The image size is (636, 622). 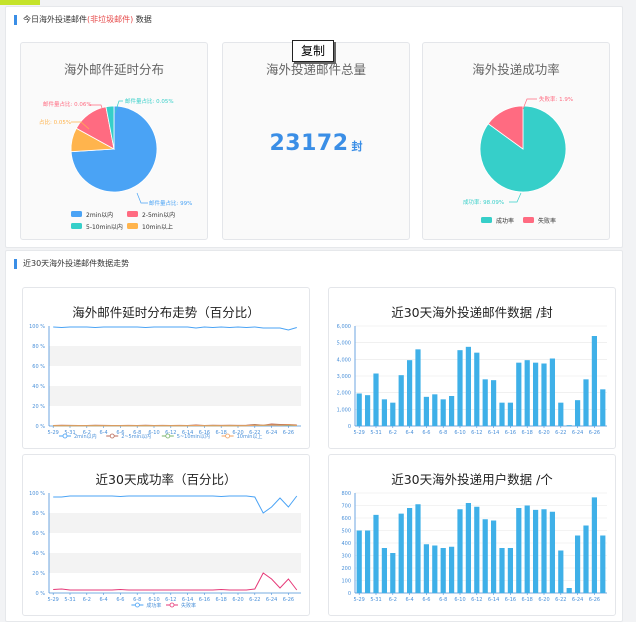 I want to click on y-tick-label: 40 %, so click(x=38, y=387).